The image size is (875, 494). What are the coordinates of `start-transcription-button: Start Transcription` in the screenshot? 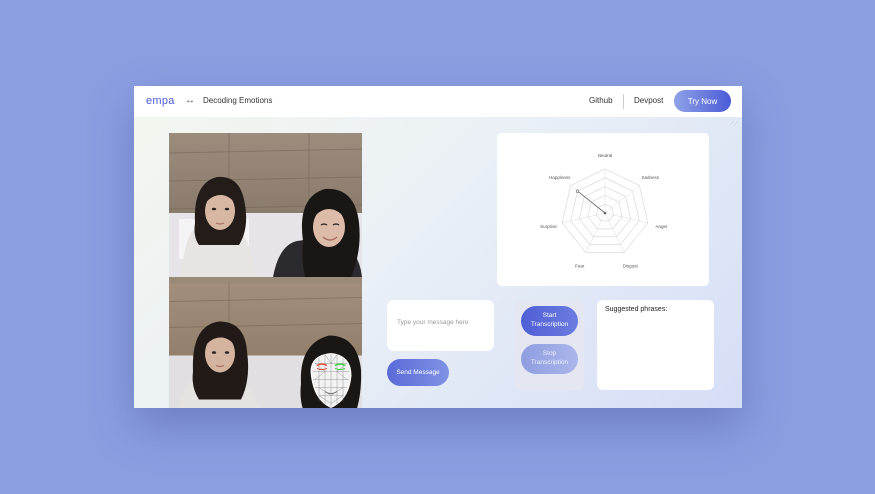 It's located at (549, 321).